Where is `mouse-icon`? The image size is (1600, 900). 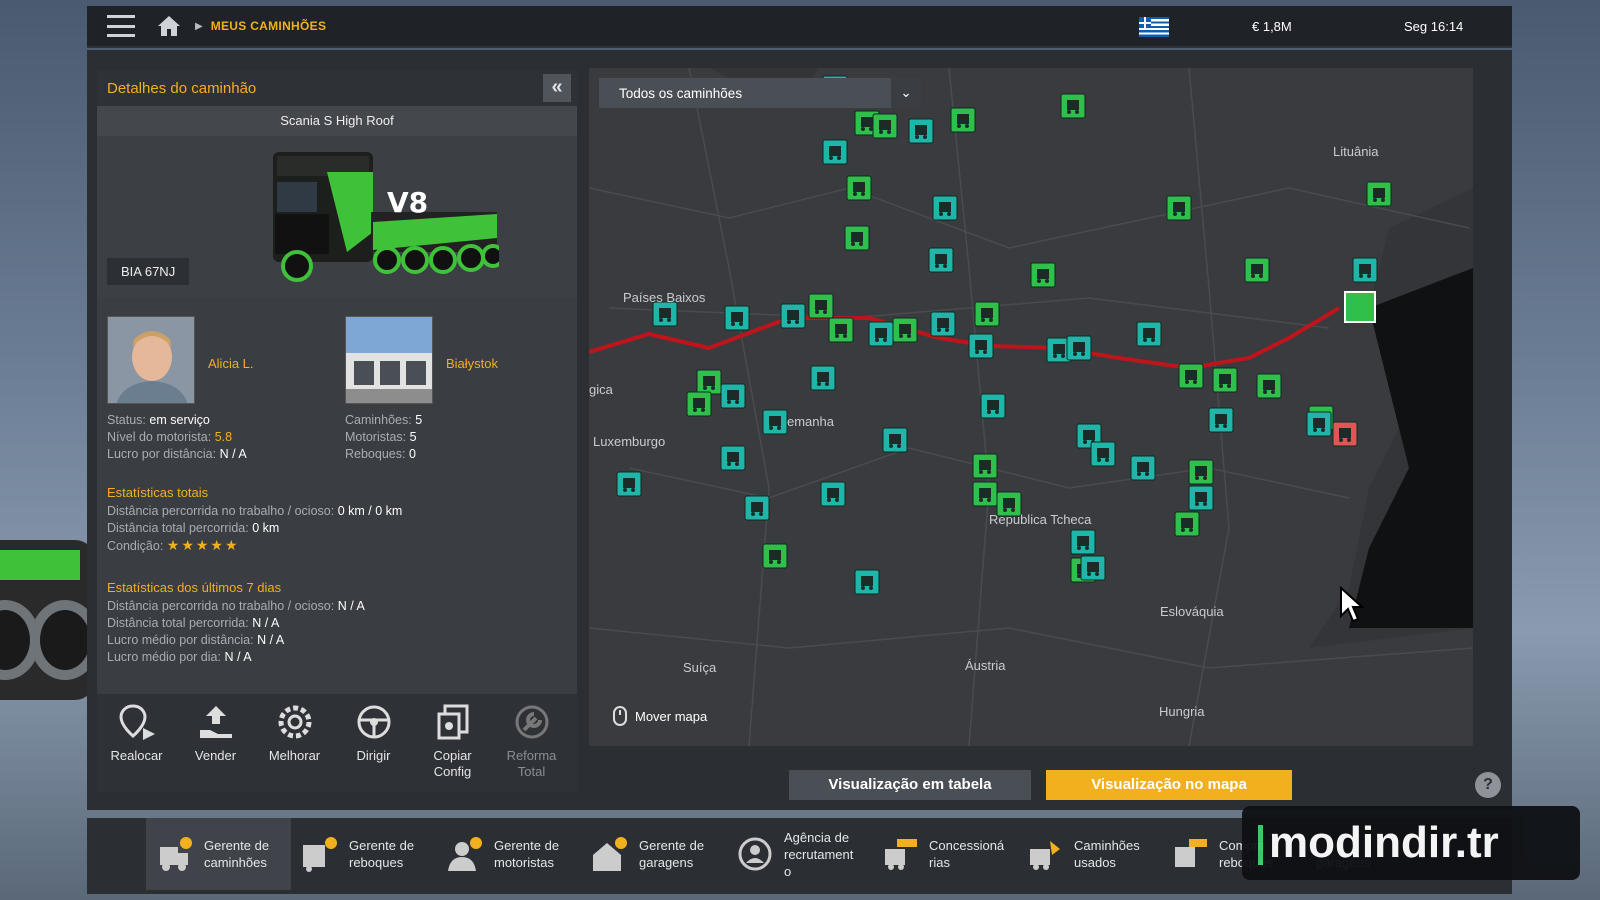 mouse-icon is located at coordinates (620, 716).